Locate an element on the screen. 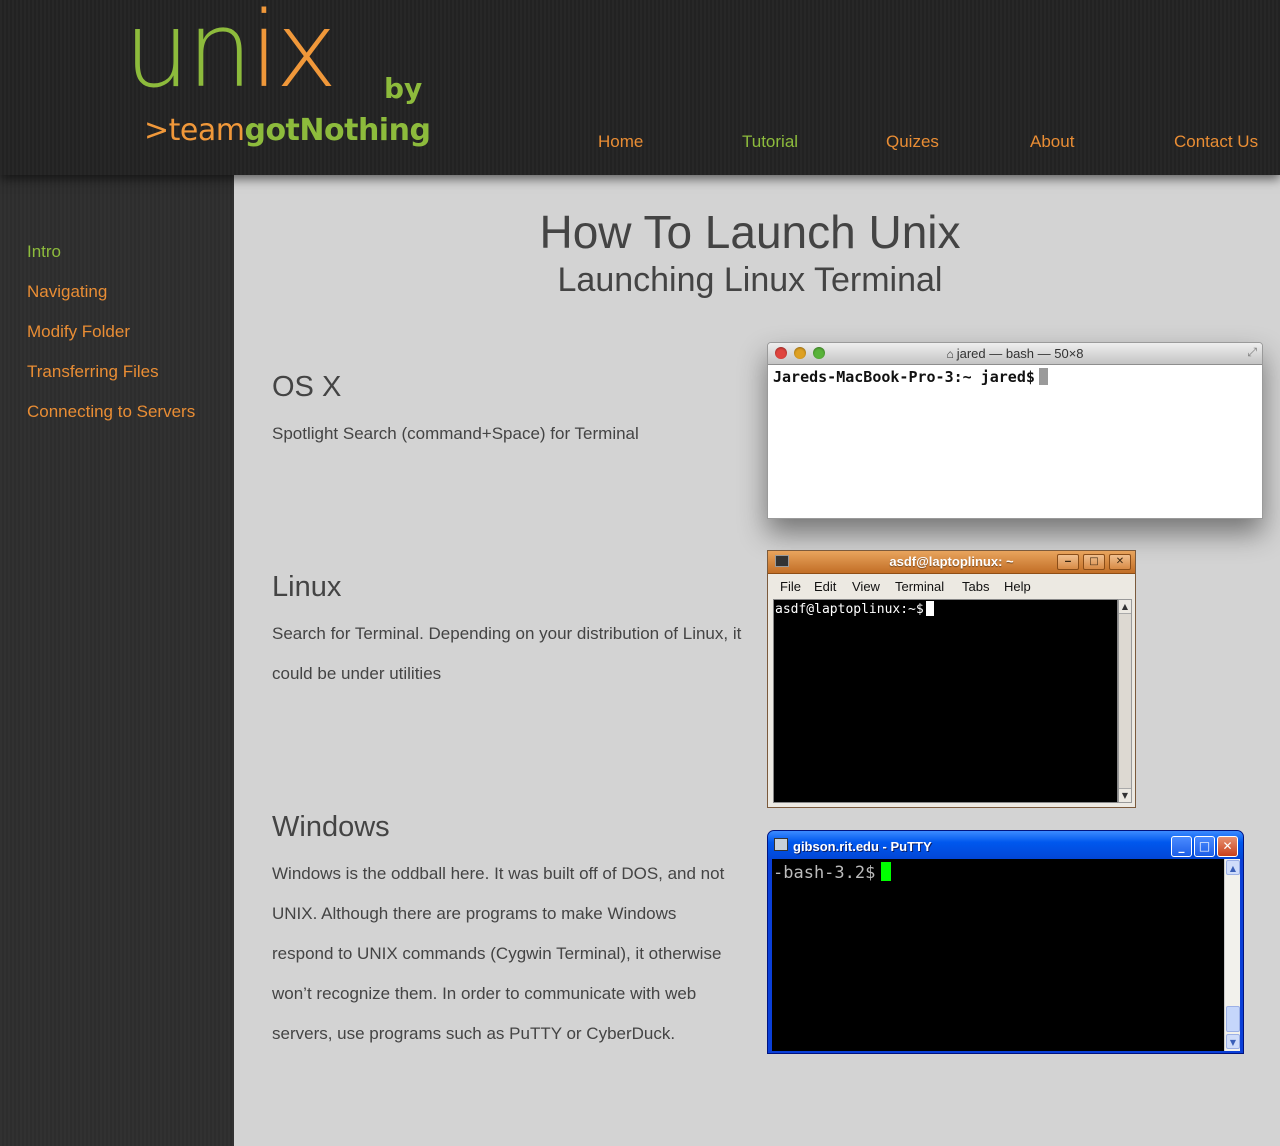 Image resolution: width=1280 pixels, height=1146 pixels. putty-terminal-screen: -bash-3.2$ is located at coordinates (998, 955).